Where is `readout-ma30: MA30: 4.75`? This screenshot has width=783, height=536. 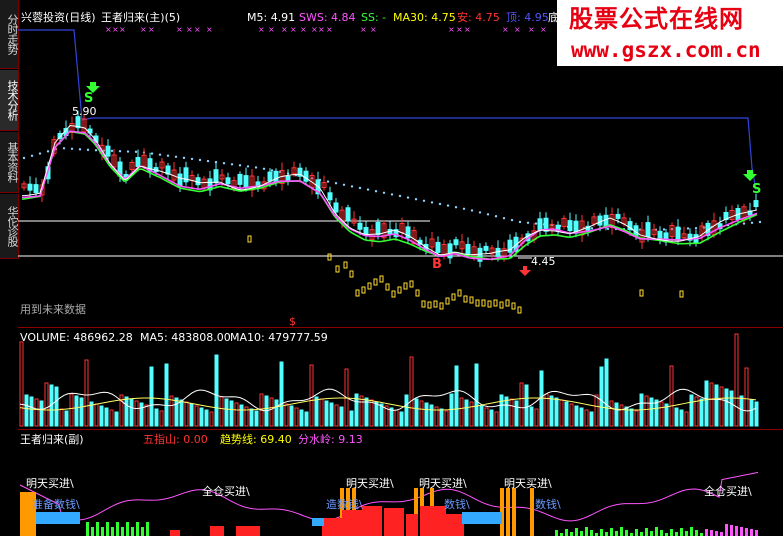 readout-ma30: MA30: 4.75 is located at coordinates (424, 17).